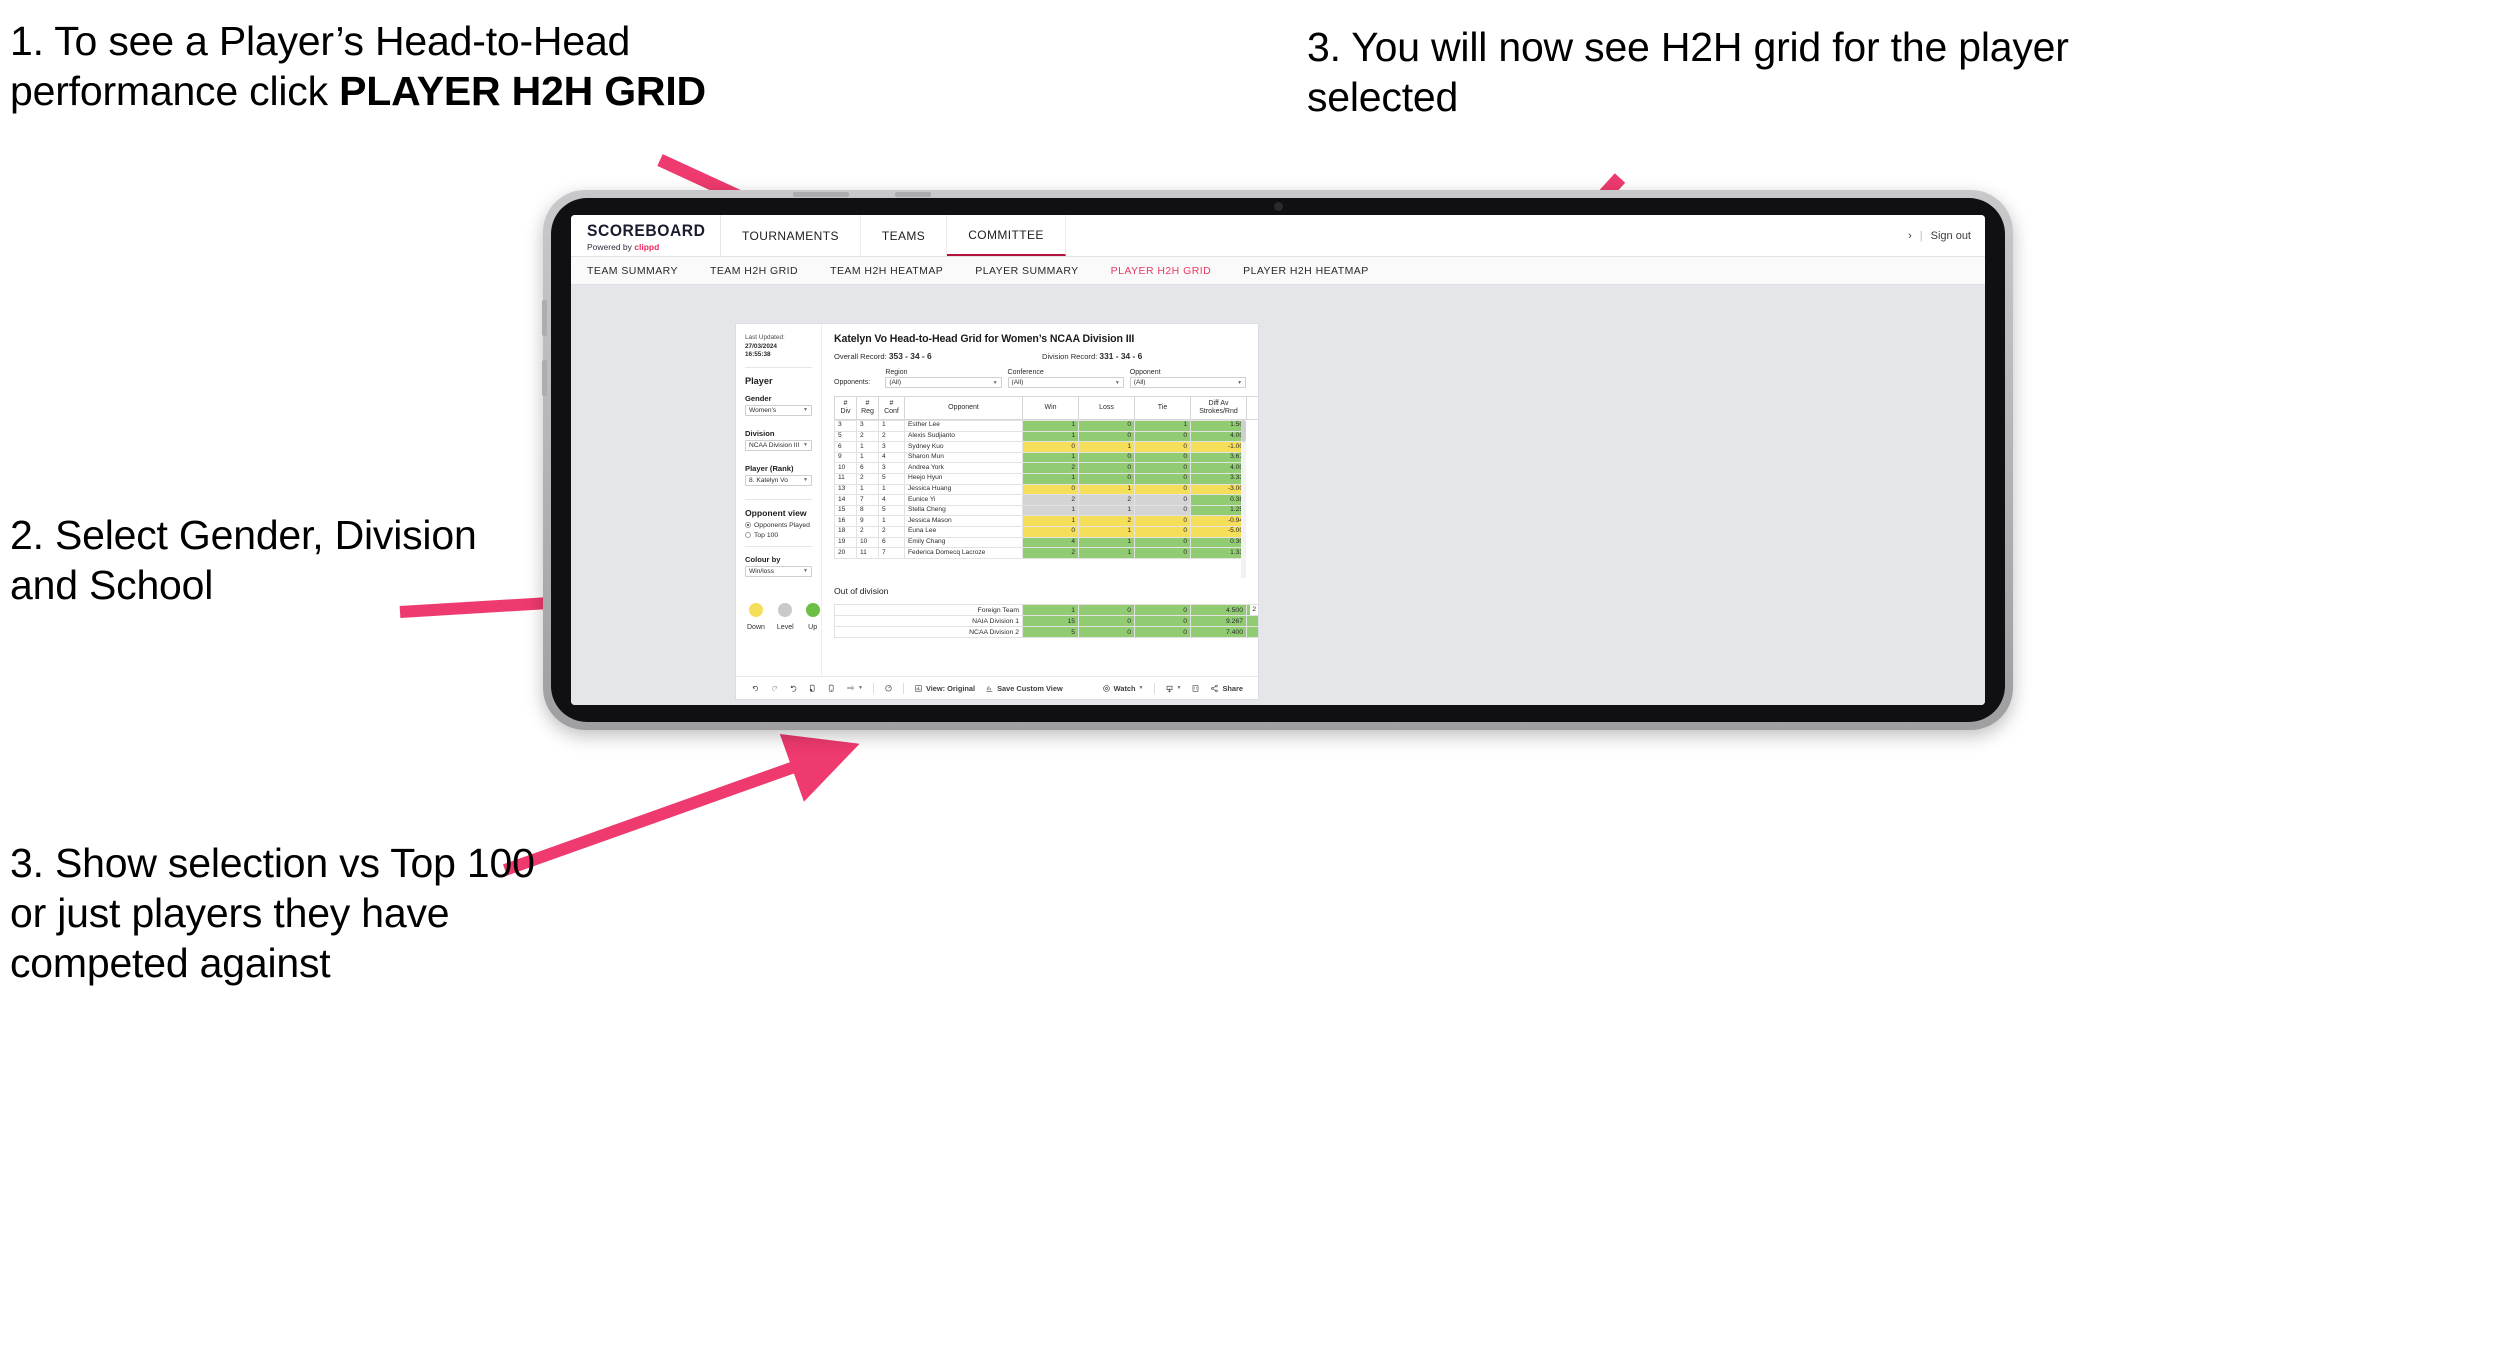 This screenshot has width=2512, height=1352. What do you see at coordinates (867, 489) in the screenshot?
I see `opponent-rank-reg: 1` at bounding box center [867, 489].